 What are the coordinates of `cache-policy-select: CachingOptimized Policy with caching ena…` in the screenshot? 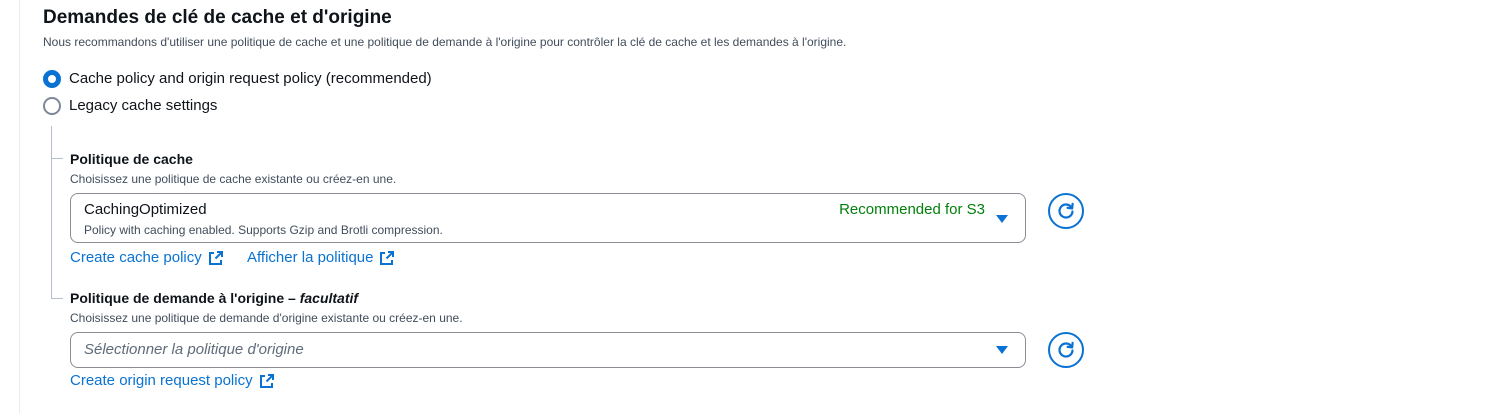 It's located at (548, 218).